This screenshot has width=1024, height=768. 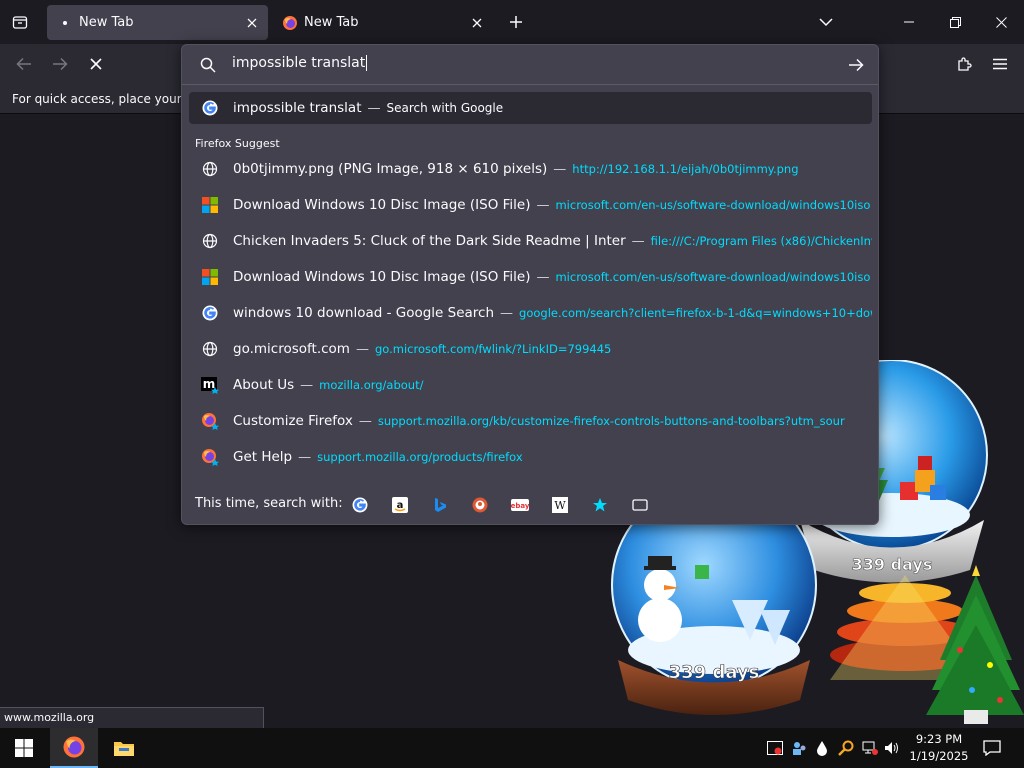 What do you see at coordinates (331, 22) in the screenshot?
I see `tab-label: New Tab` at bounding box center [331, 22].